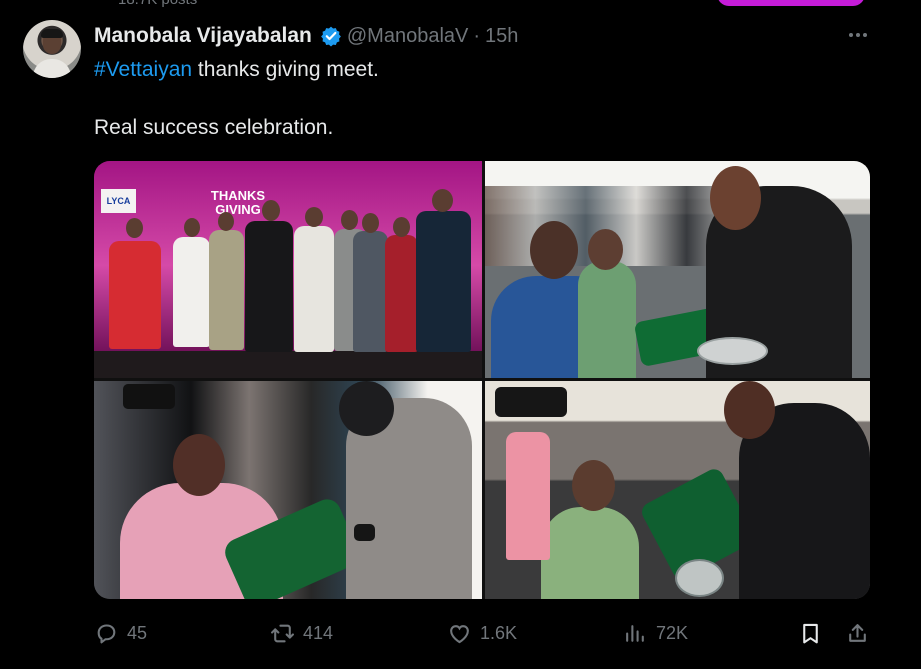  What do you see at coordinates (607, 319) in the screenshot?
I see `seated-man-green` at bounding box center [607, 319].